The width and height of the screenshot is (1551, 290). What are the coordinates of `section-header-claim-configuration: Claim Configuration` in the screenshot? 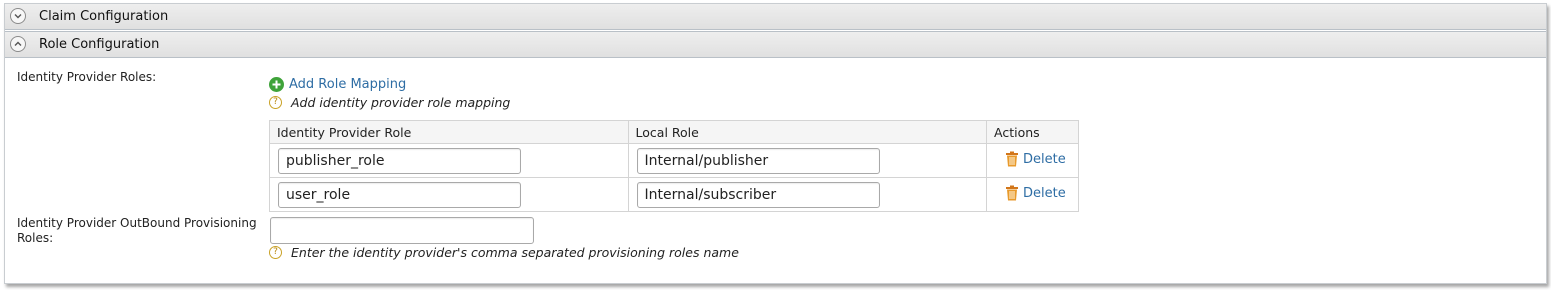 It's located at (775, 17).